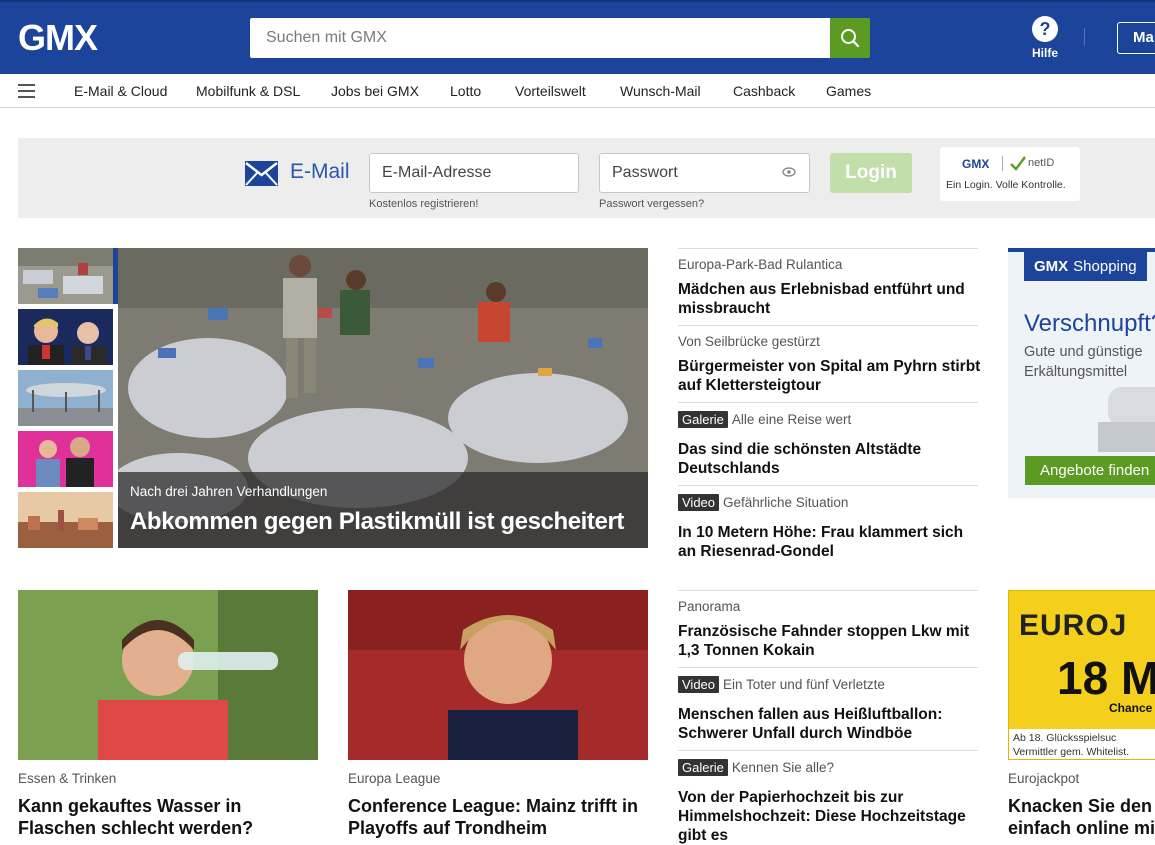 The image size is (1155, 845). What do you see at coordinates (498, 675) in the screenshot?
I see `card-image-football-coach` at bounding box center [498, 675].